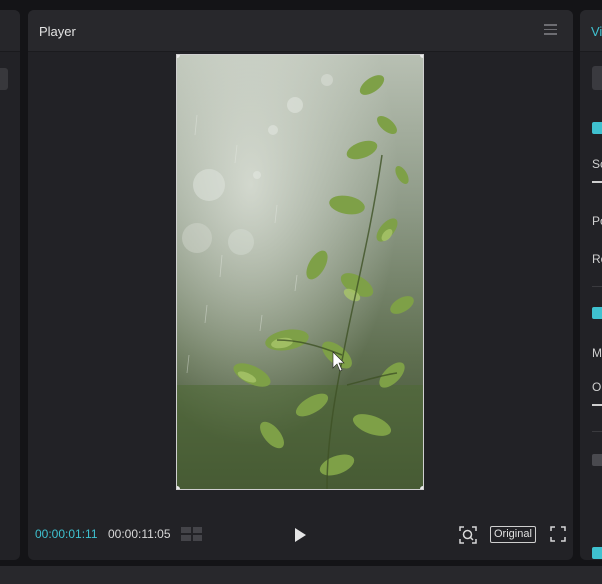 Image resolution: width=602 pixels, height=584 pixels. I want to click on grid-icon, so click(191, 534).